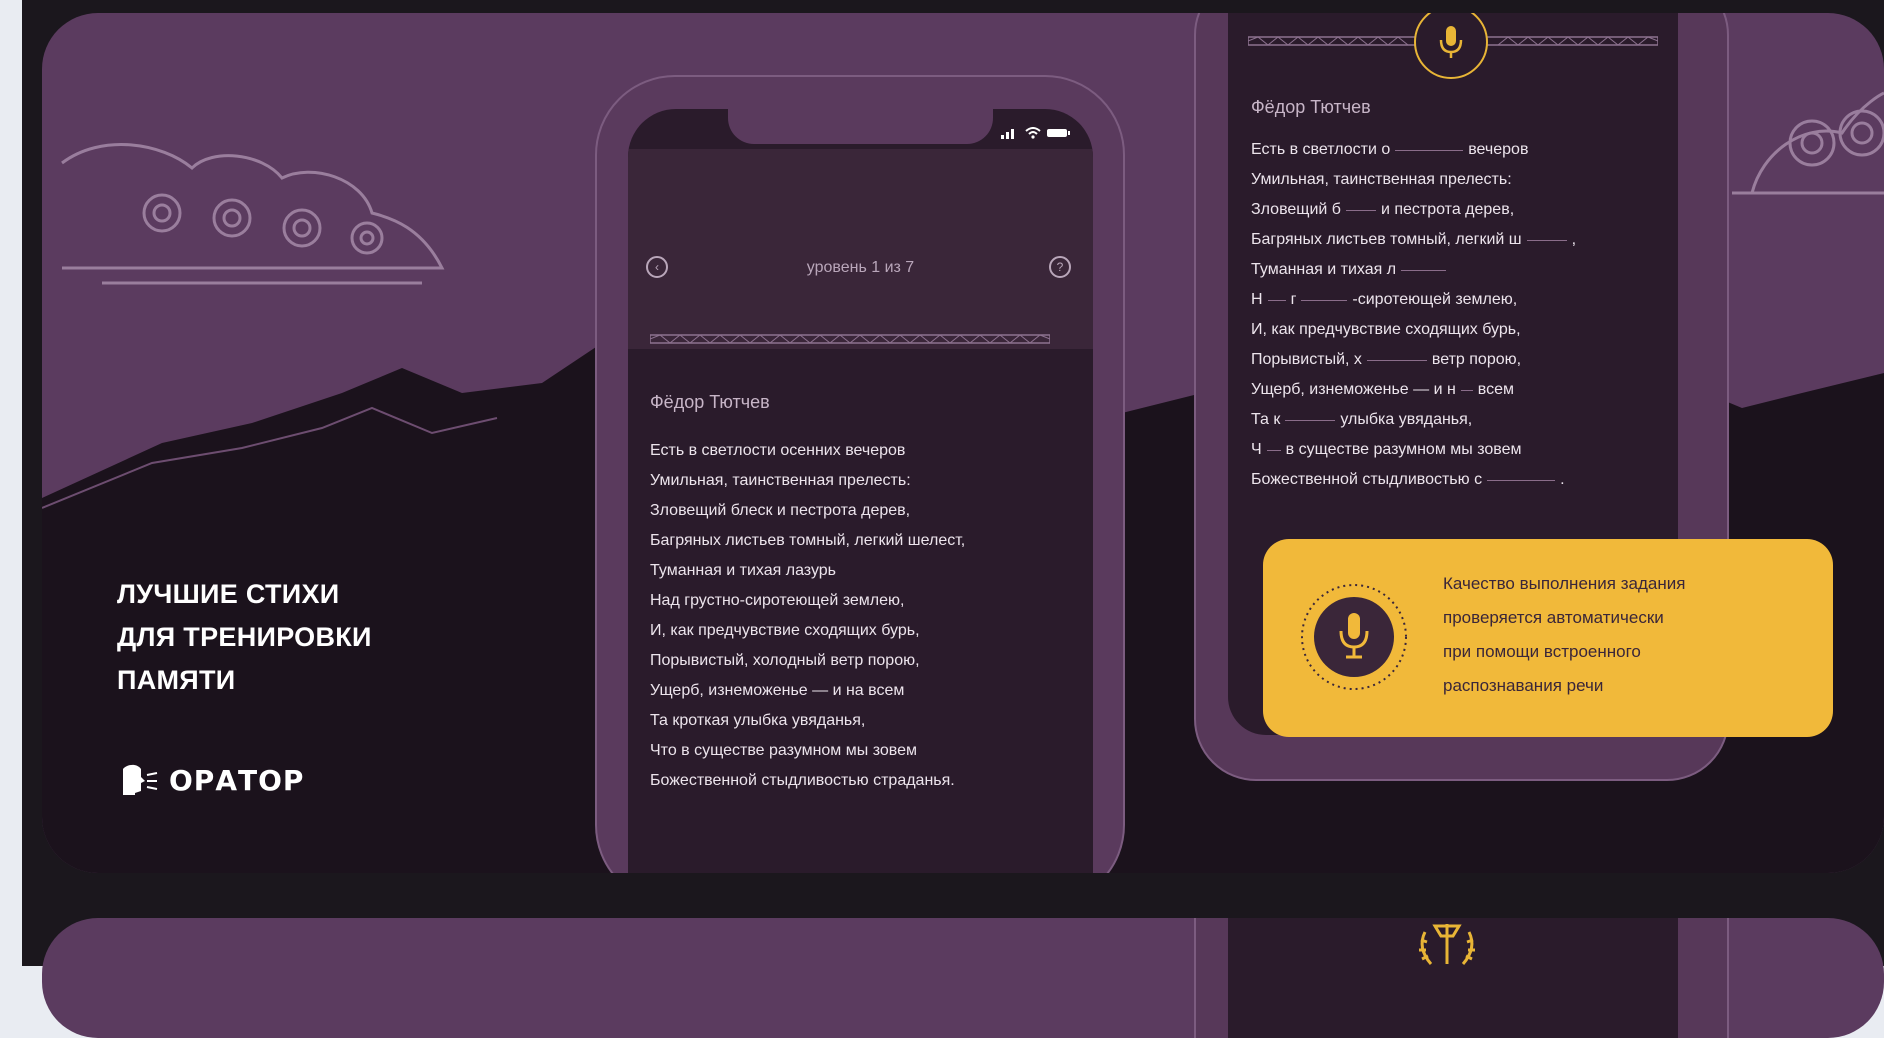  What do you see at coordinates (1007, 134) in the screenshot?
I see `signal-icon` at bounding box center [1007, 134].